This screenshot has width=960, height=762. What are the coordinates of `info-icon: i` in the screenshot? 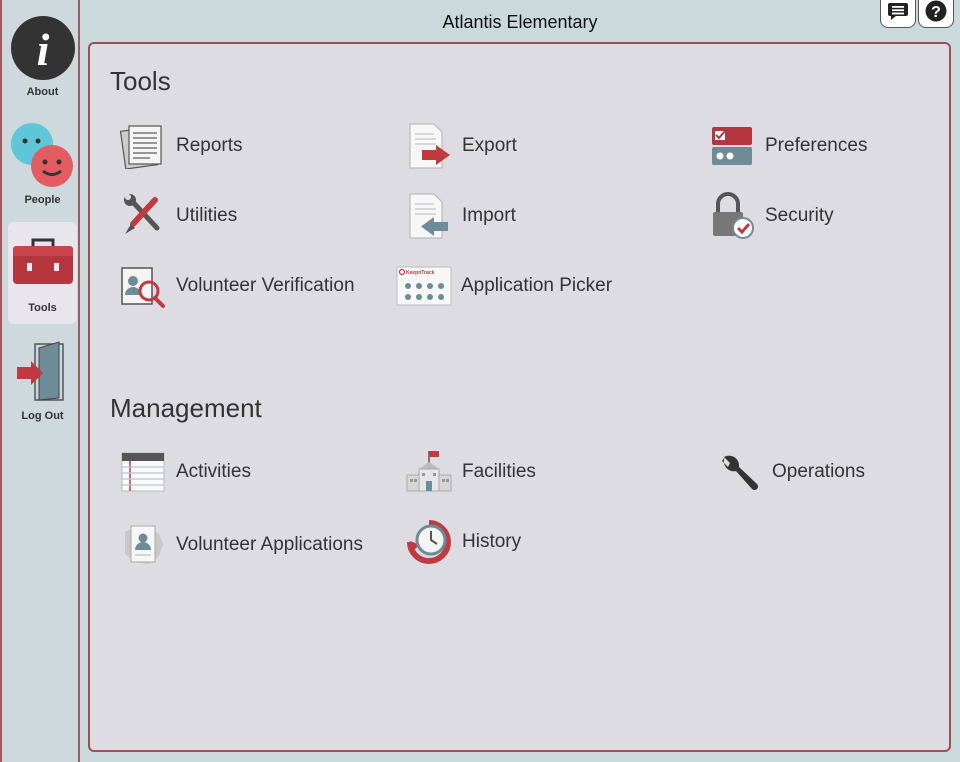 It's located at (43, 50).